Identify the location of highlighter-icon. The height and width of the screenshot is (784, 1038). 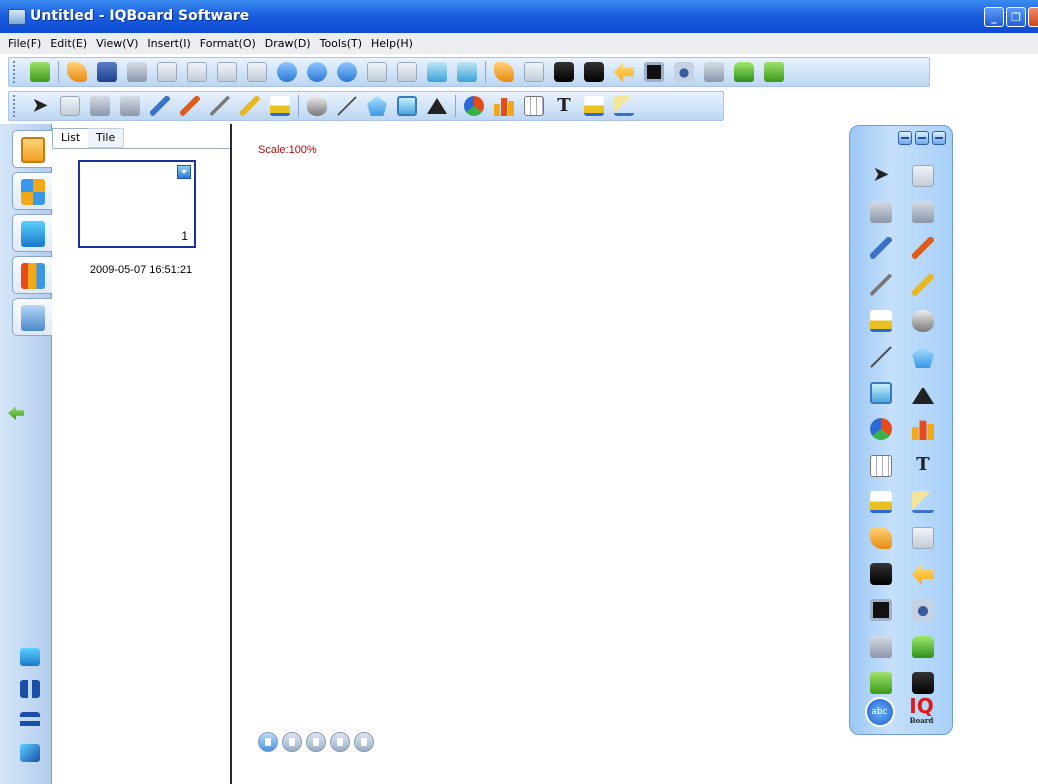
(250, 106).